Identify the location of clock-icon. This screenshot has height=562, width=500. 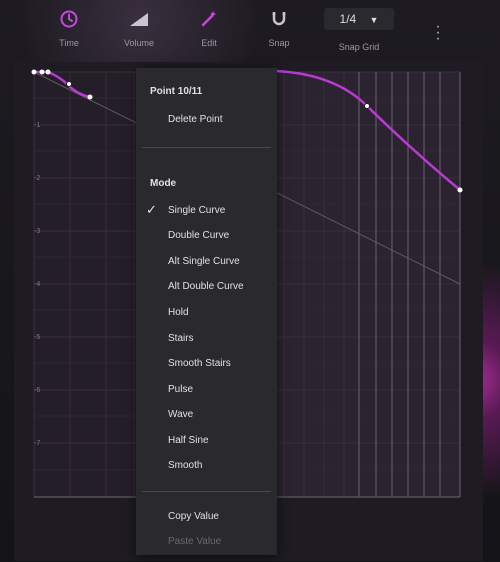
(69, 19).